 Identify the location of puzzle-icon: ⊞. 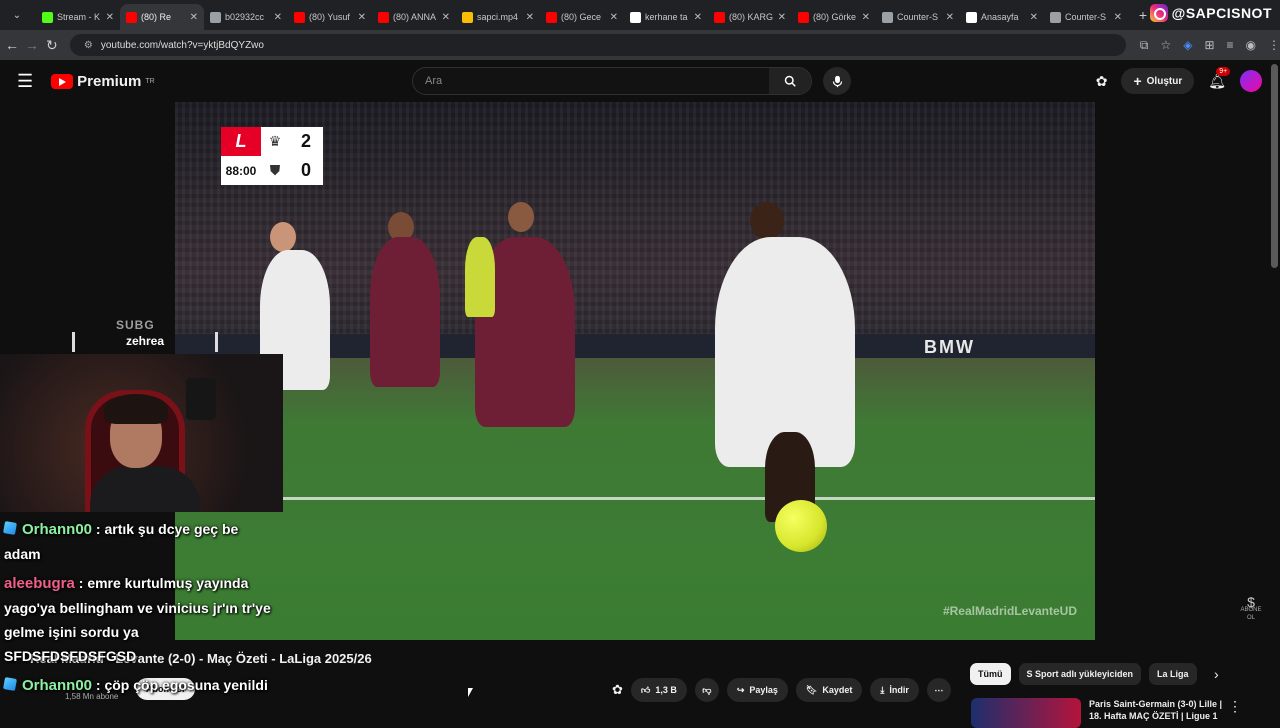
(1209, 45).